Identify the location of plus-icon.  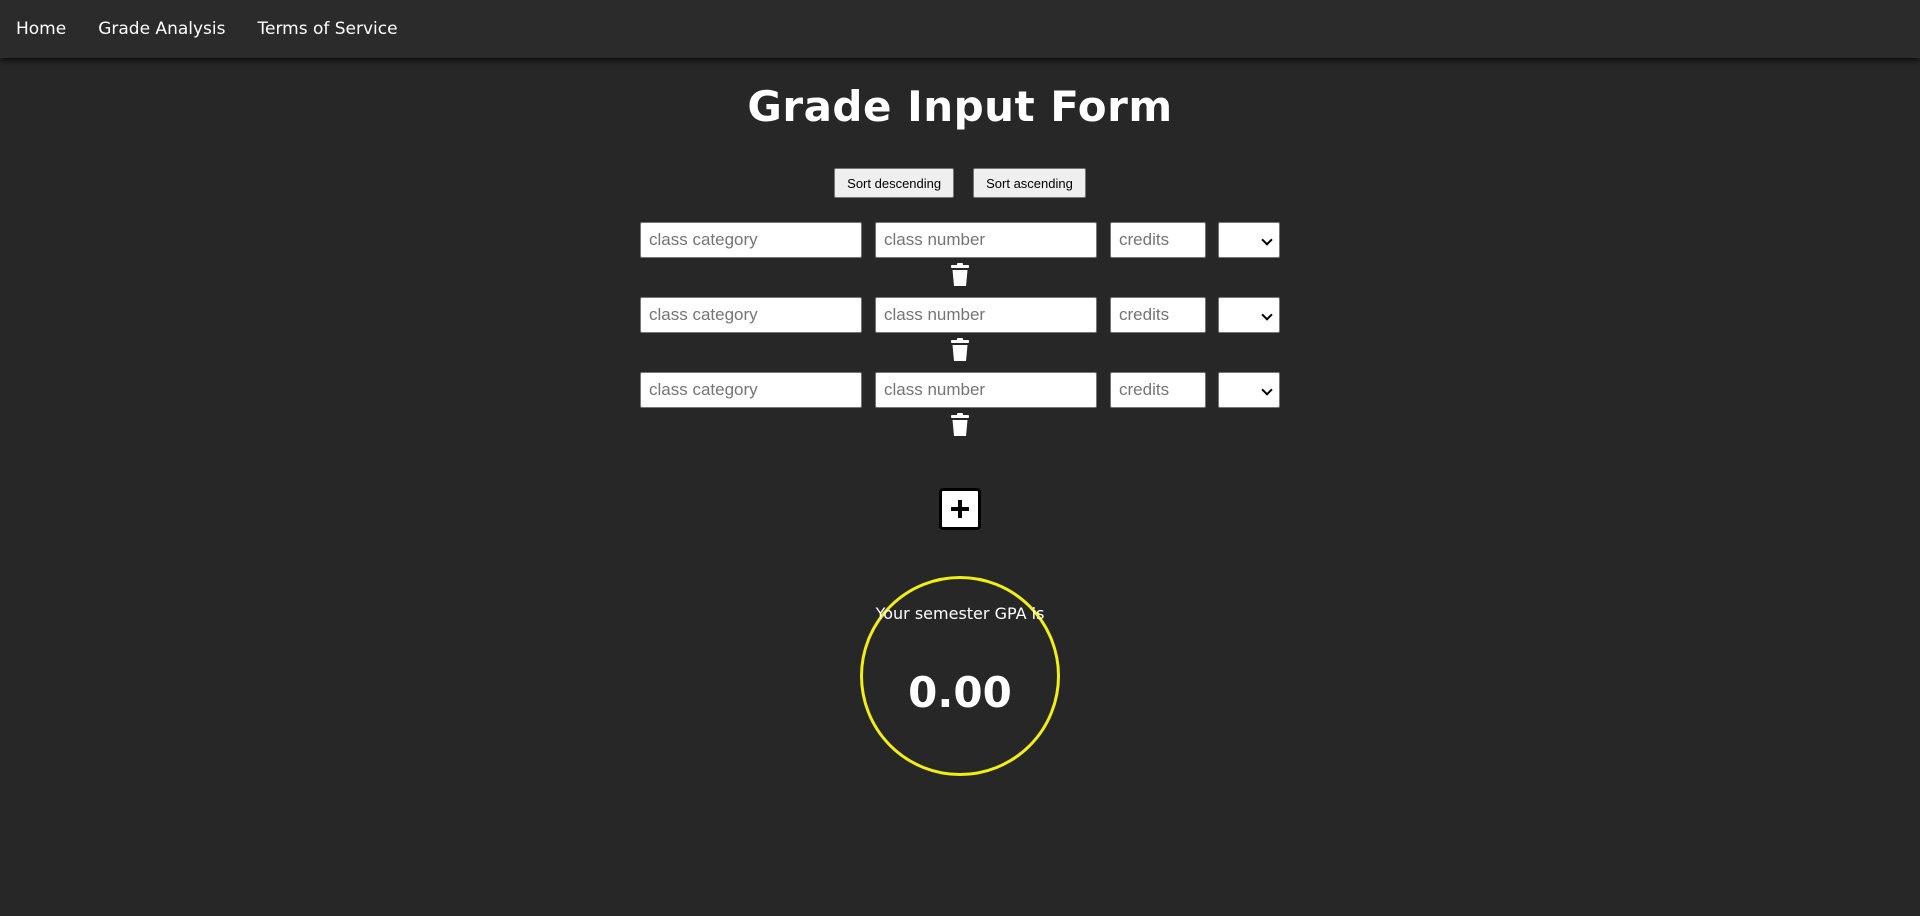
(960, 509).